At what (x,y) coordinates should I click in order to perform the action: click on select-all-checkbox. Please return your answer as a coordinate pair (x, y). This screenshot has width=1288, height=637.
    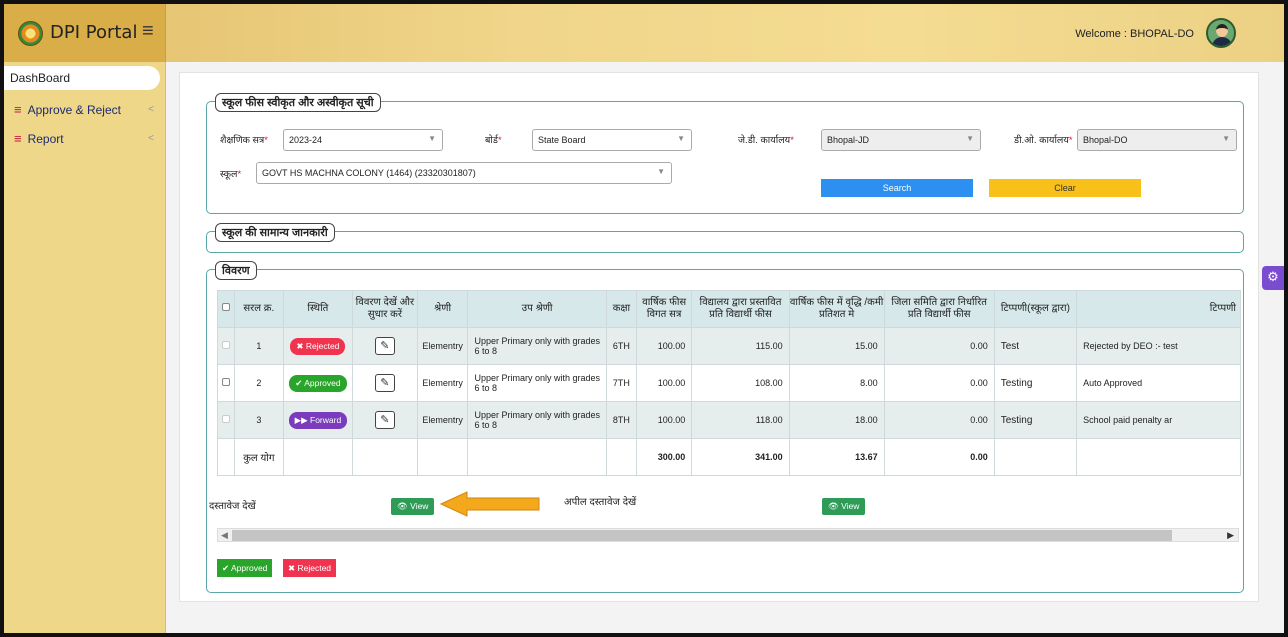
    Looking at the image, I should click on (225, 307).